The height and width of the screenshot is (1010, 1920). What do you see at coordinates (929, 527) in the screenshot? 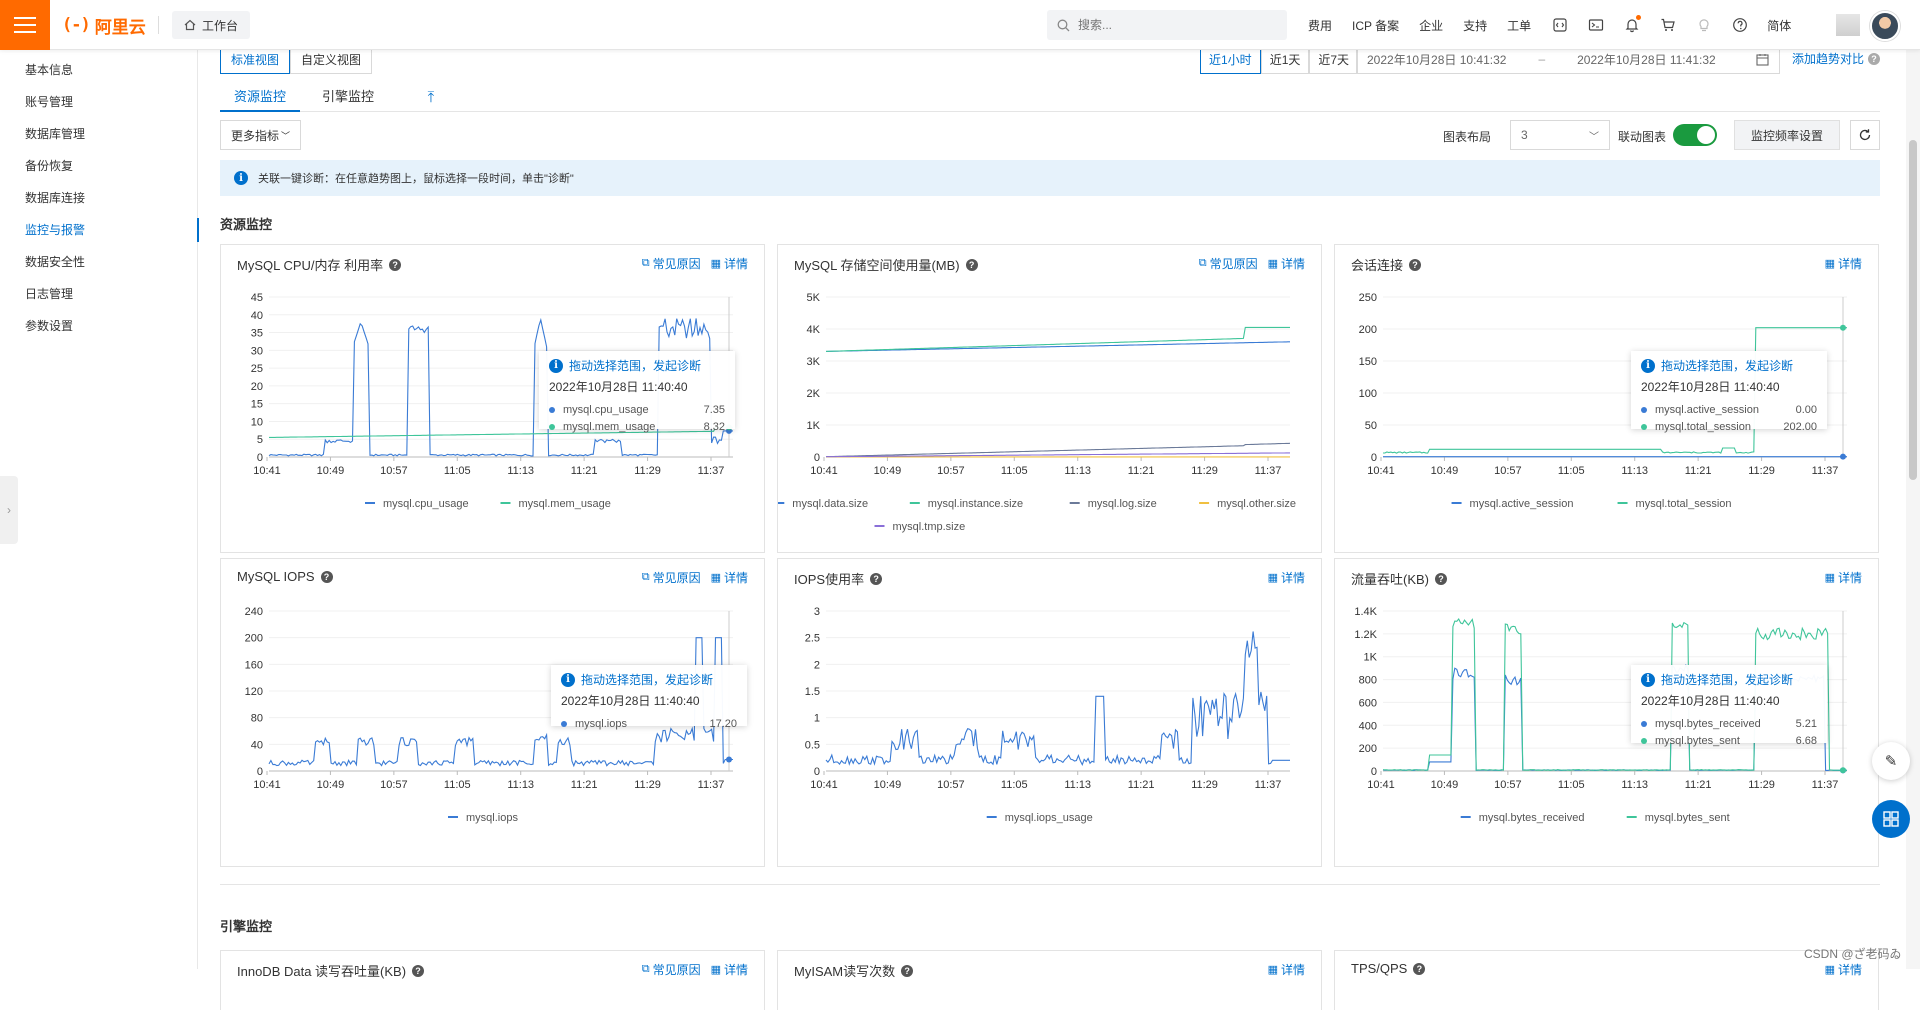
I see `legend-label: mysql.tmp.size` at bounding box center [929, 527].